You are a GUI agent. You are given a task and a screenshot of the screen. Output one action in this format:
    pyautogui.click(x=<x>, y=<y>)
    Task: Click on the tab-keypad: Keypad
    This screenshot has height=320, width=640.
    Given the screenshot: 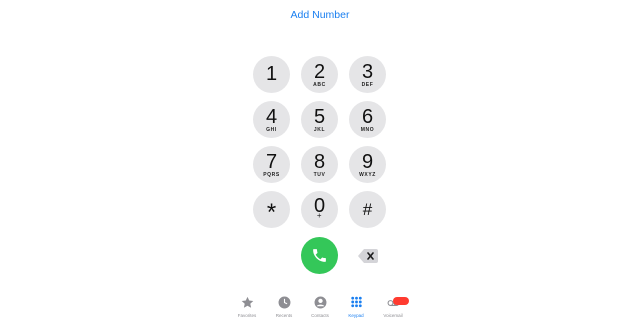 What is the action you would take?
    pyautogui.click(x=356, y=308)
    